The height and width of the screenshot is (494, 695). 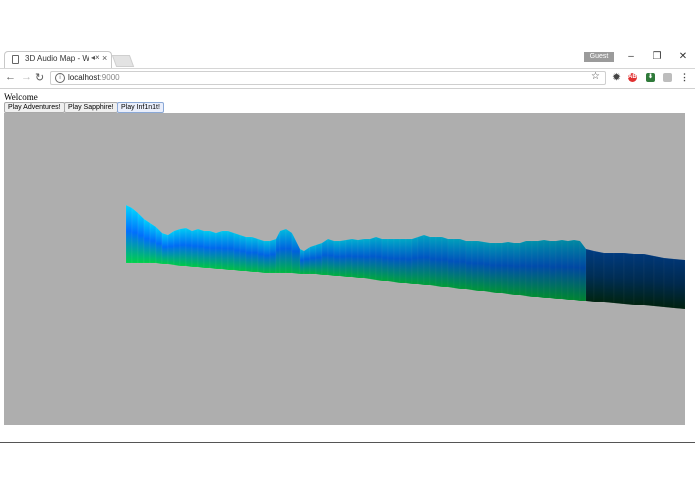 What do you see at coordinates (109, 77) in the screenshot?
I see `url-port: :9000` at bounding box center [109, 77].